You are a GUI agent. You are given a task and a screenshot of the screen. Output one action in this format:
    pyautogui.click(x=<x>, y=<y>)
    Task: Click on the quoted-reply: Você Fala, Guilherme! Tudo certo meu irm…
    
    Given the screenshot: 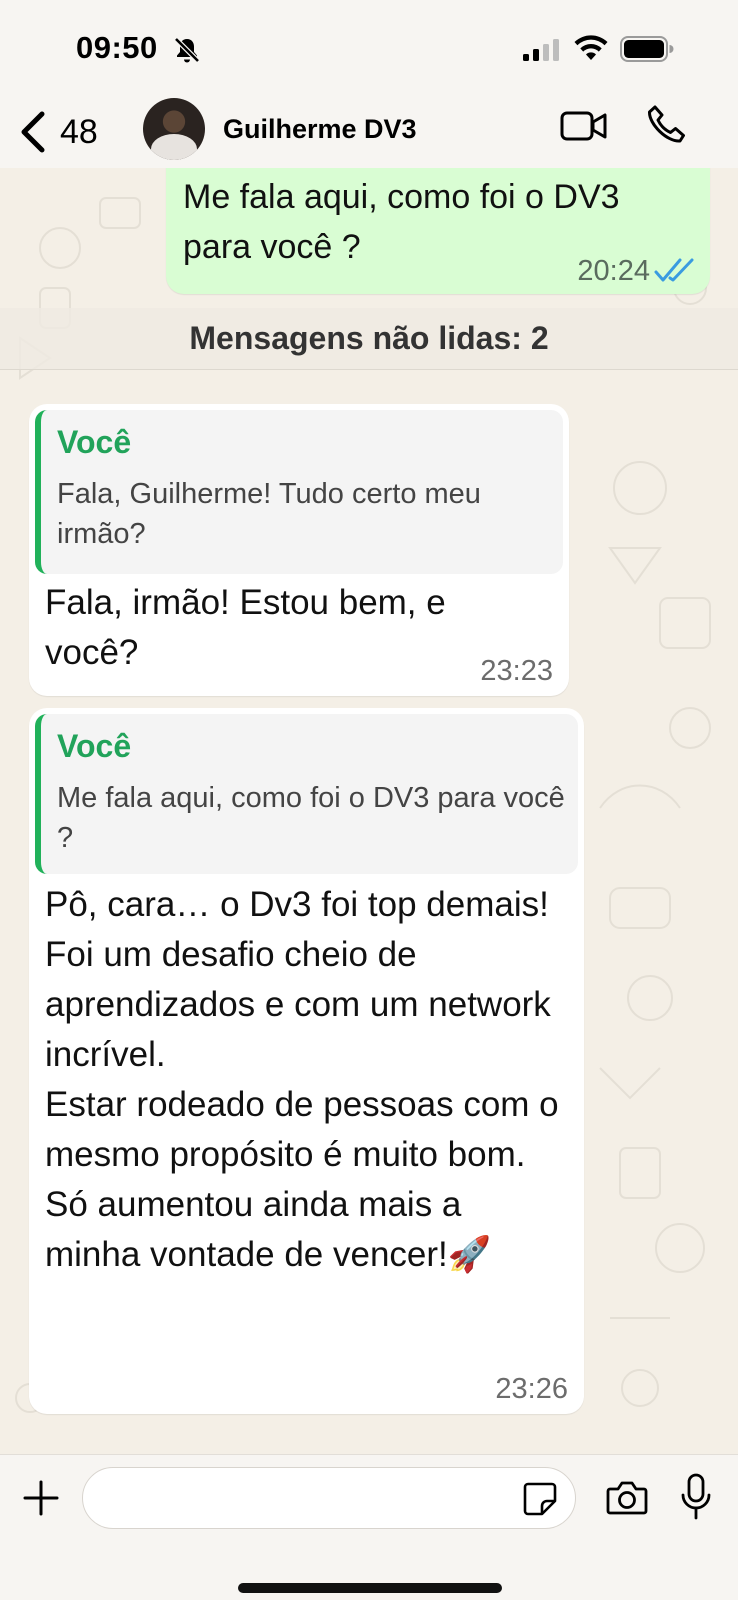 What is the action you would take?
    pyautogui.click(x=299, y=492)
    